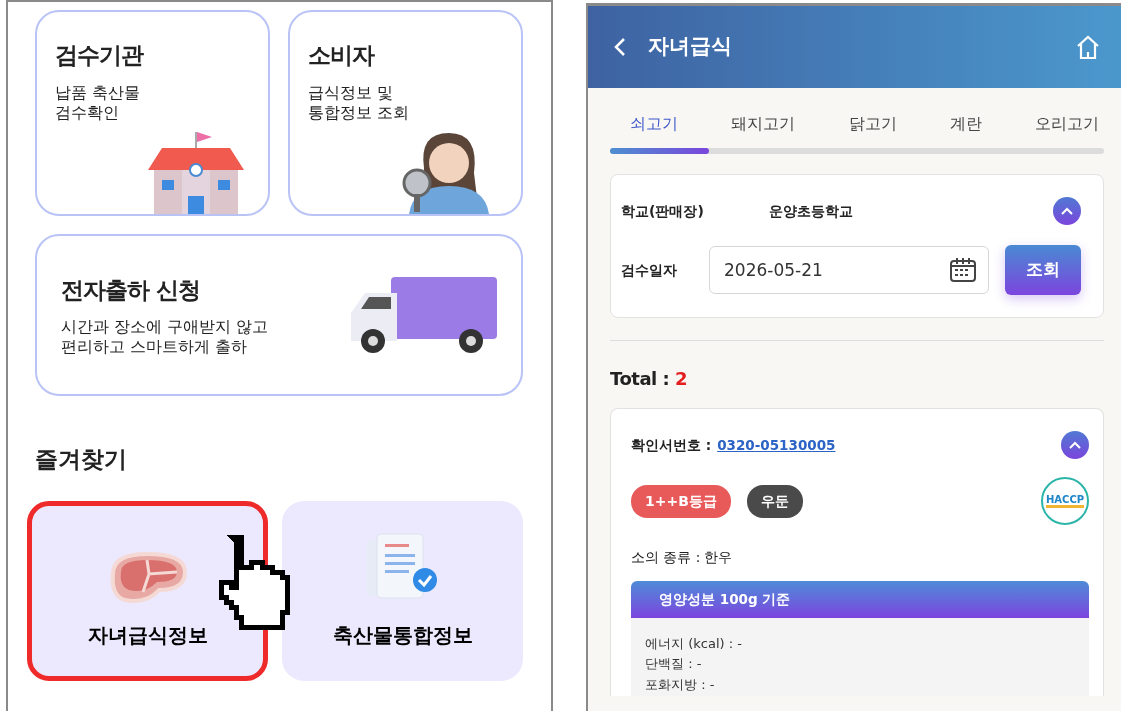 The height and width of the screenshot is (711, 1121). Describe the element at coordinates (351, 92) in the screenshot. I see `card-description: 급식정보 및` at that location.